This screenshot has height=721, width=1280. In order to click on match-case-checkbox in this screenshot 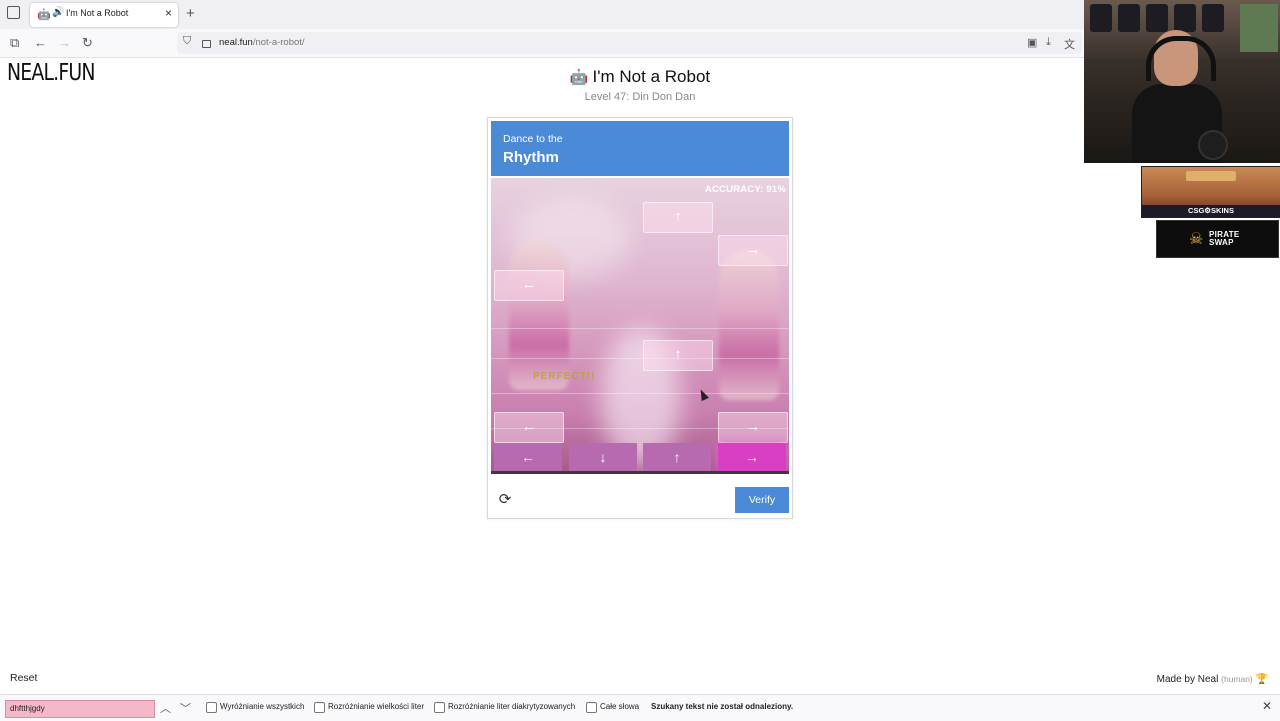, I will do `click(319, 707)`.